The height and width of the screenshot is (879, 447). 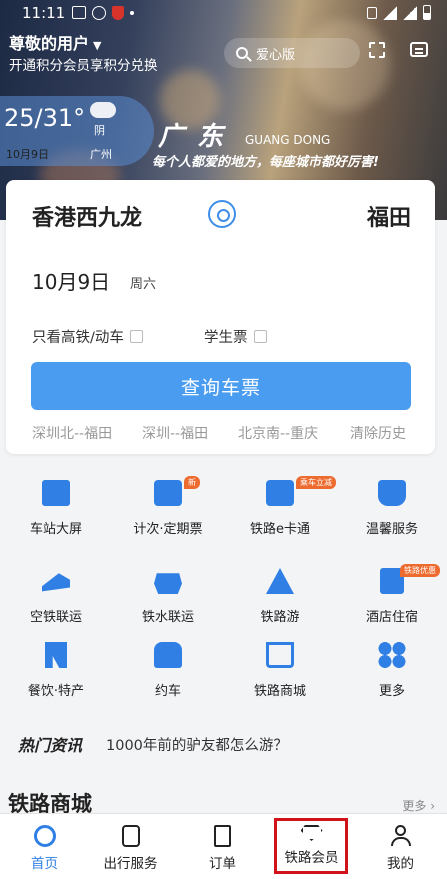 What do you see at coordinates (280, 596) in the screenshot?
I see `service-rail-travel: 铁路游` at bounding box center [280, 596].